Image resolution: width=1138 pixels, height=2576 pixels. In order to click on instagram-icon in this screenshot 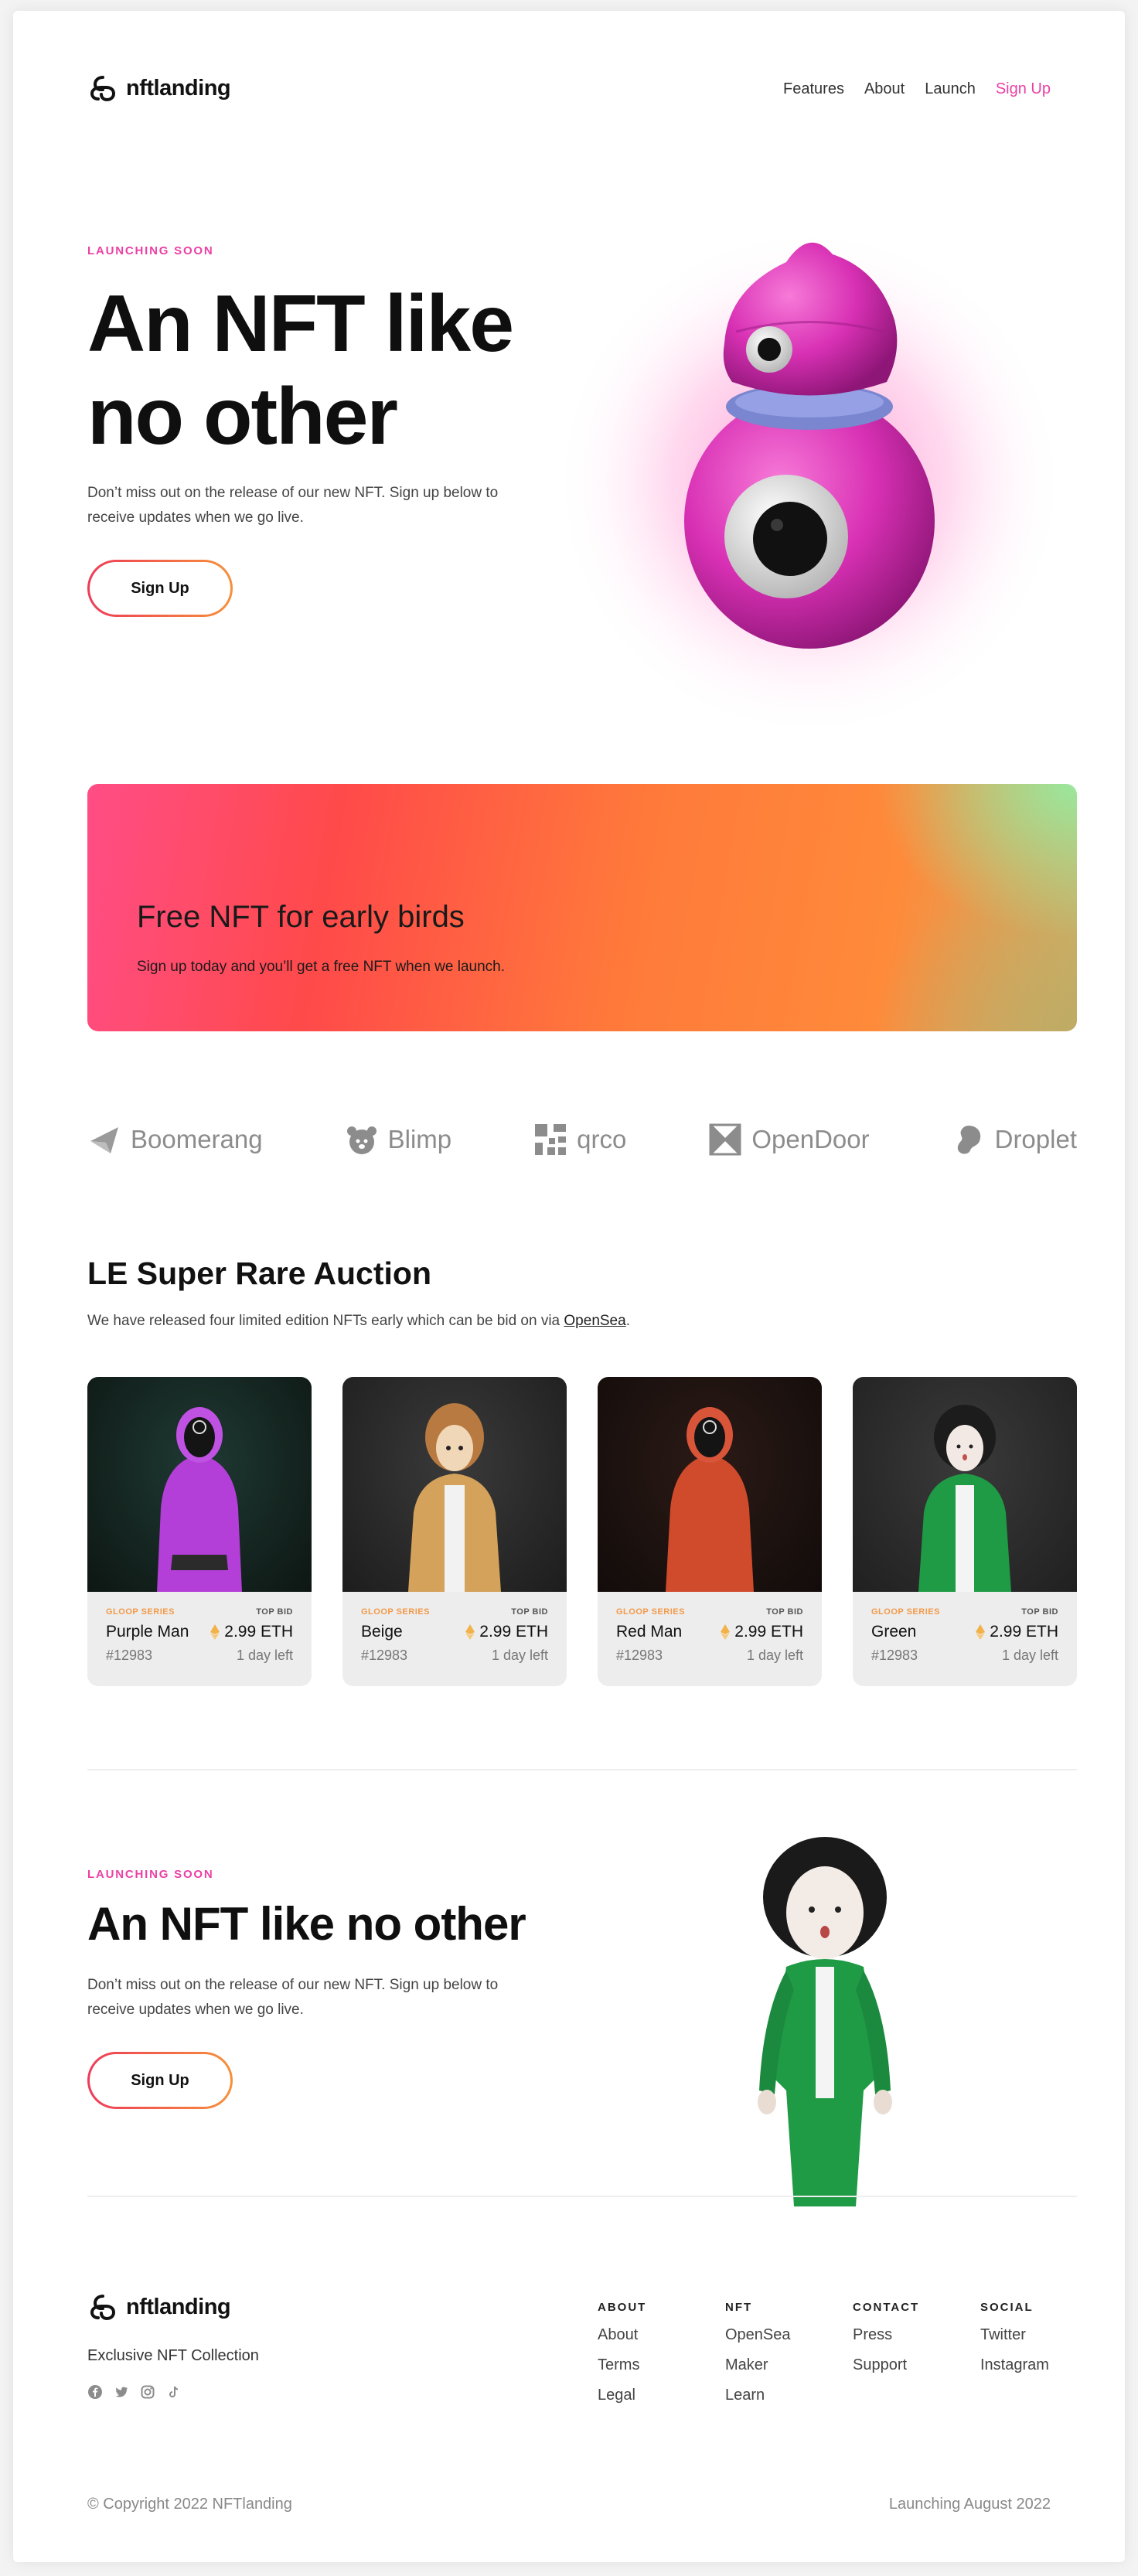, I will do `click(147, 2392)`.